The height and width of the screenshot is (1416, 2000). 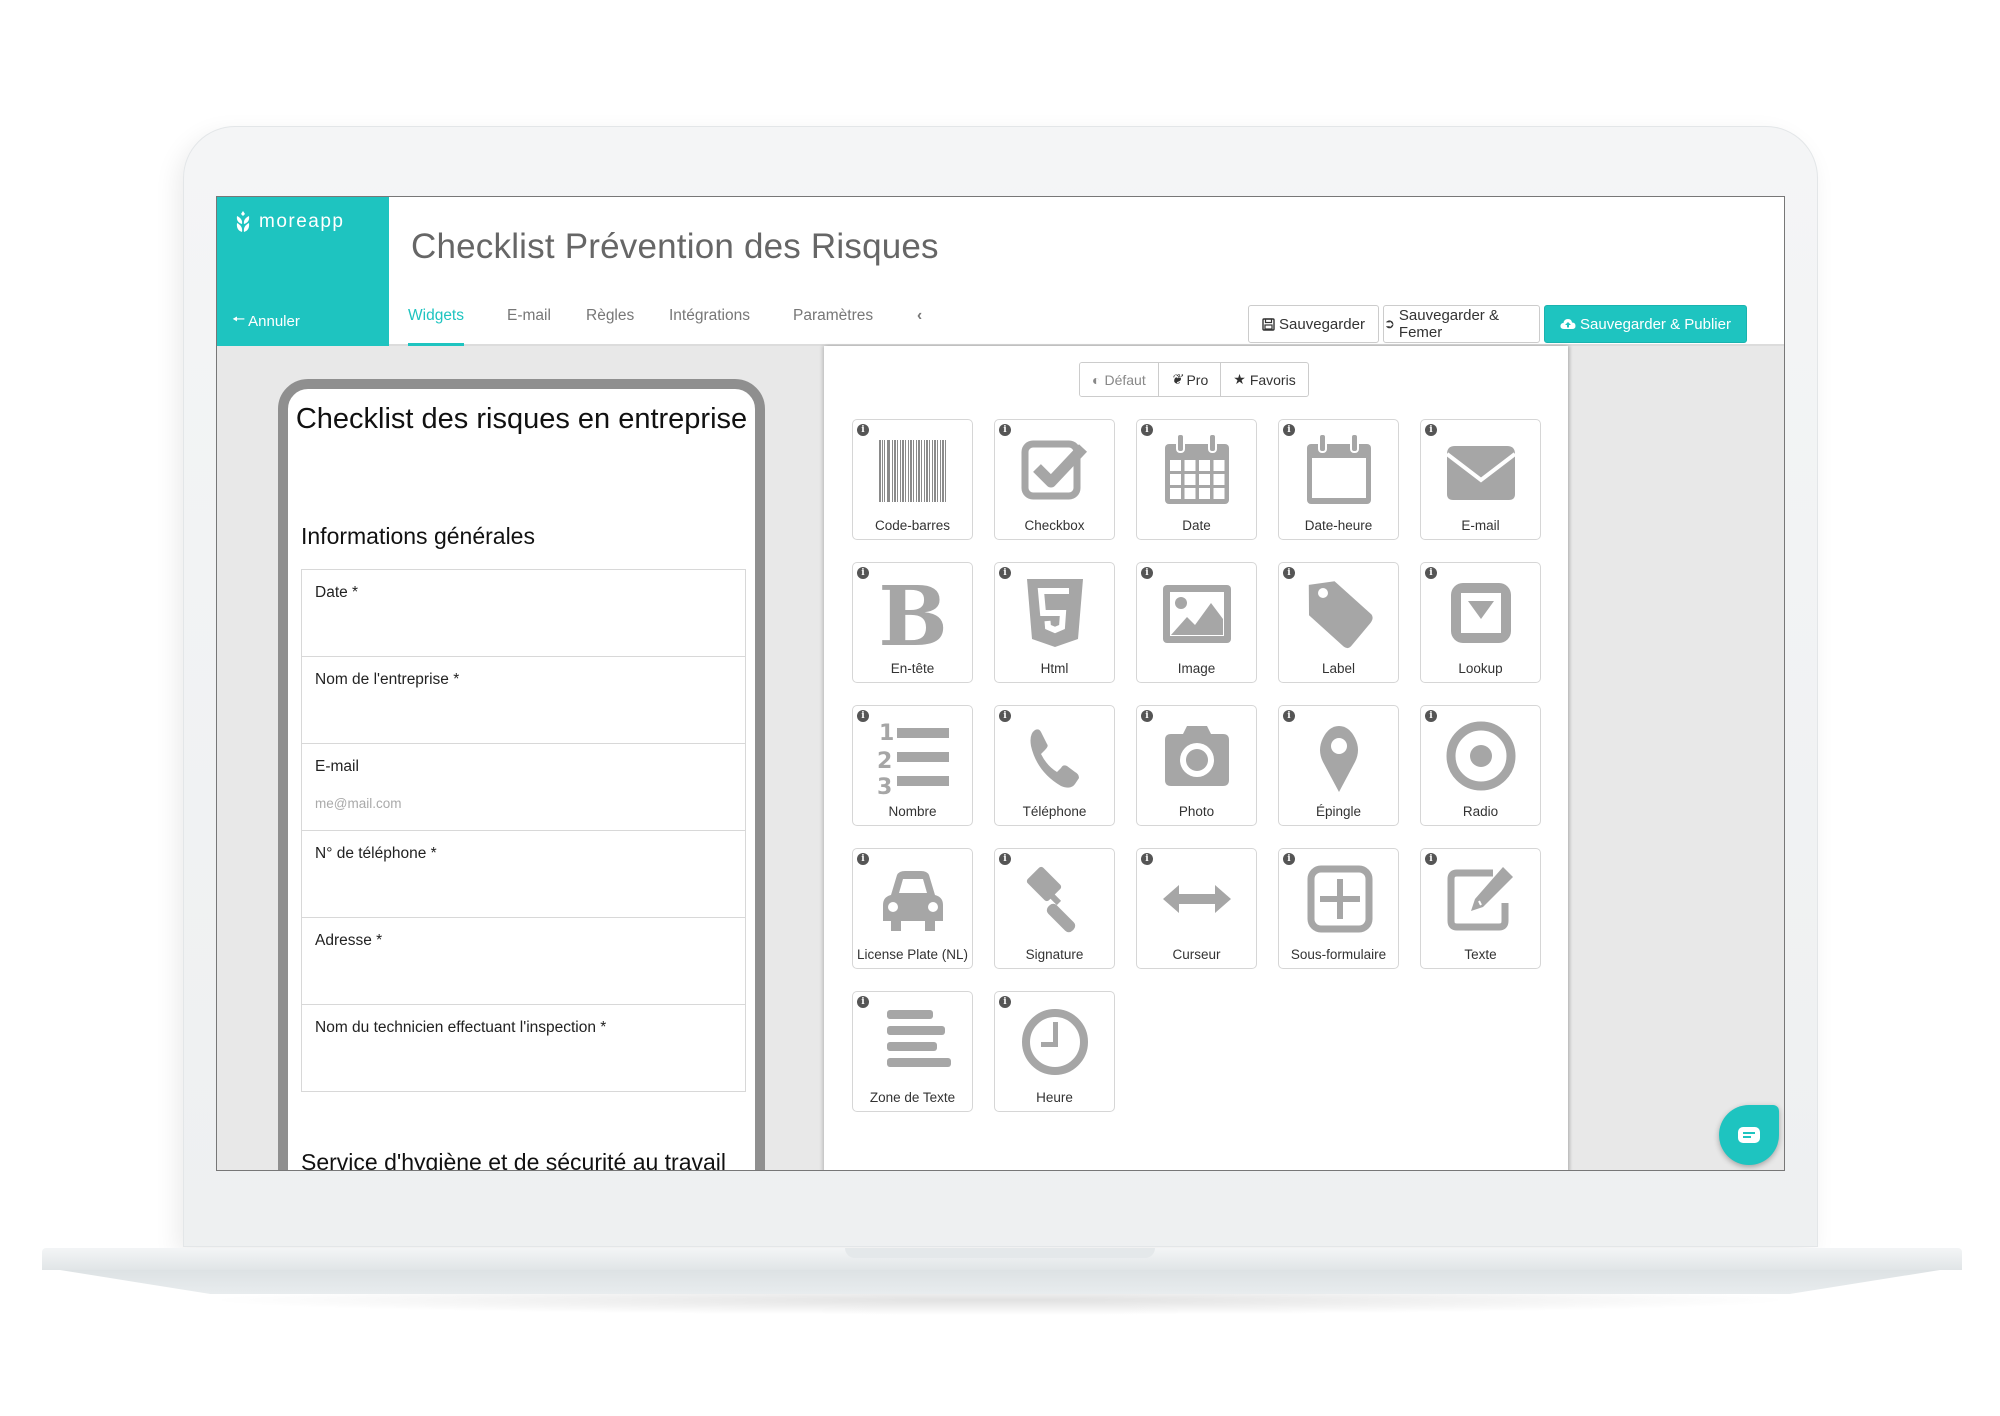 What do you see at coordinates (1461, 324) in the screenshot?
I see `save-close-button: ➲ Sauvegarder & Femer` at bounding box center [1461, 324].